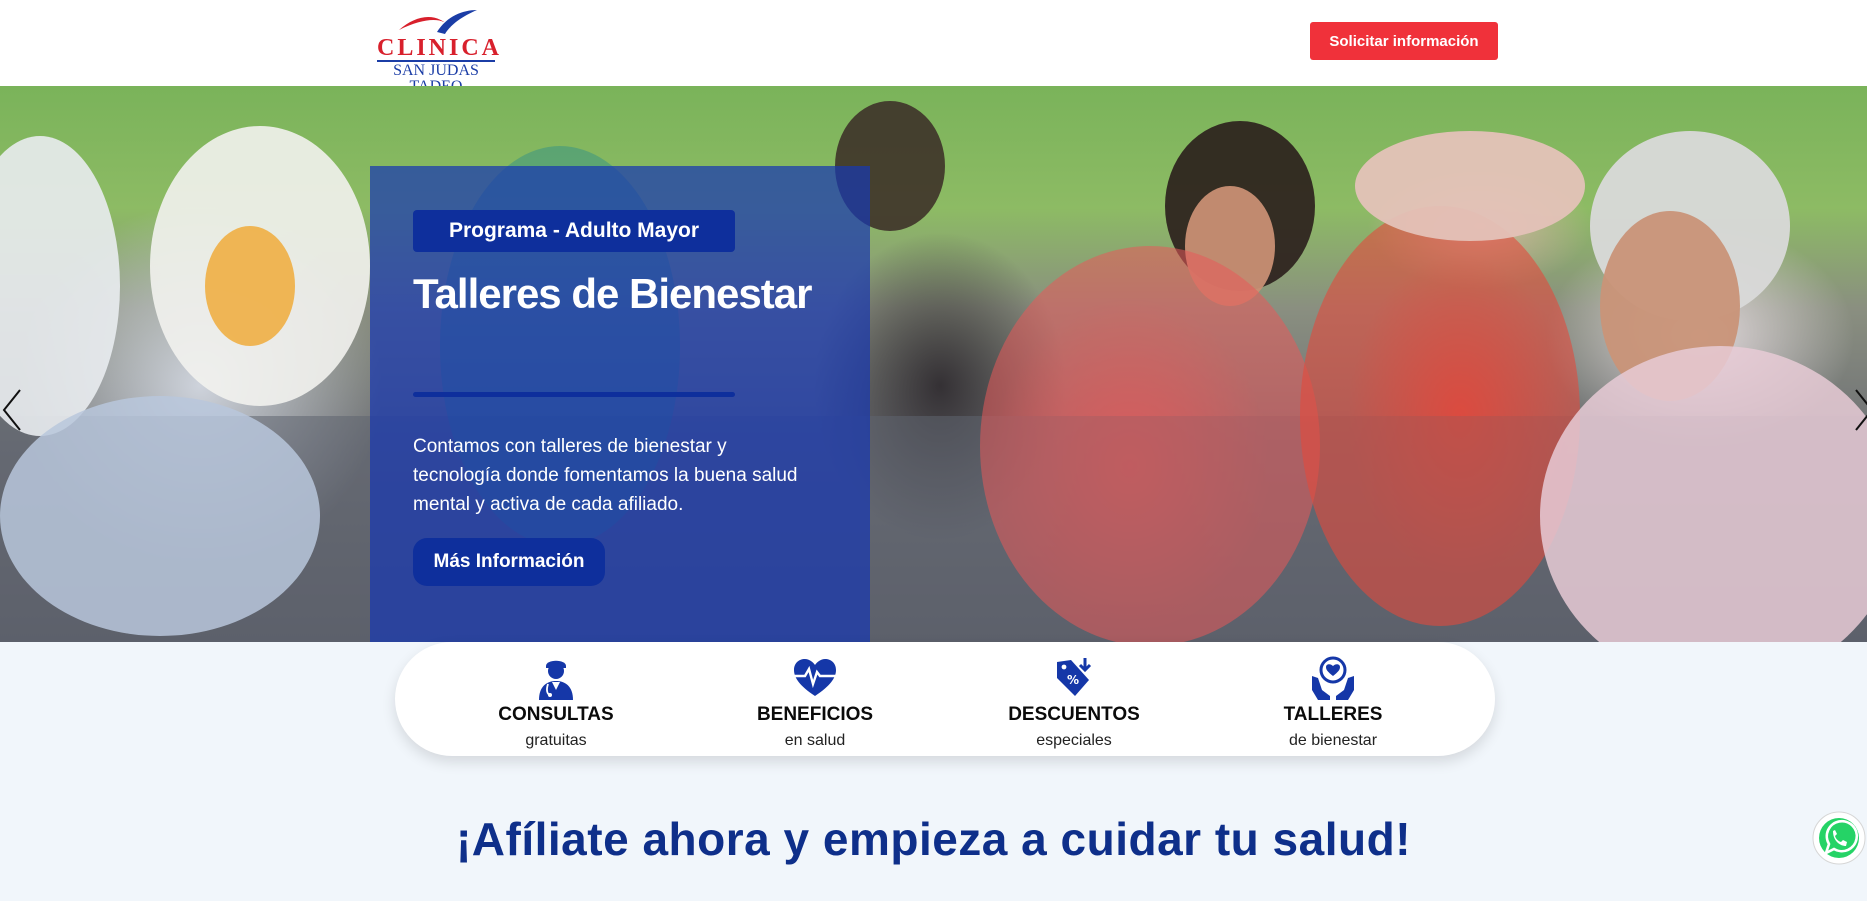  I want to click on feature-talleres: TALLERES de bienestar, so click(1333, 703).